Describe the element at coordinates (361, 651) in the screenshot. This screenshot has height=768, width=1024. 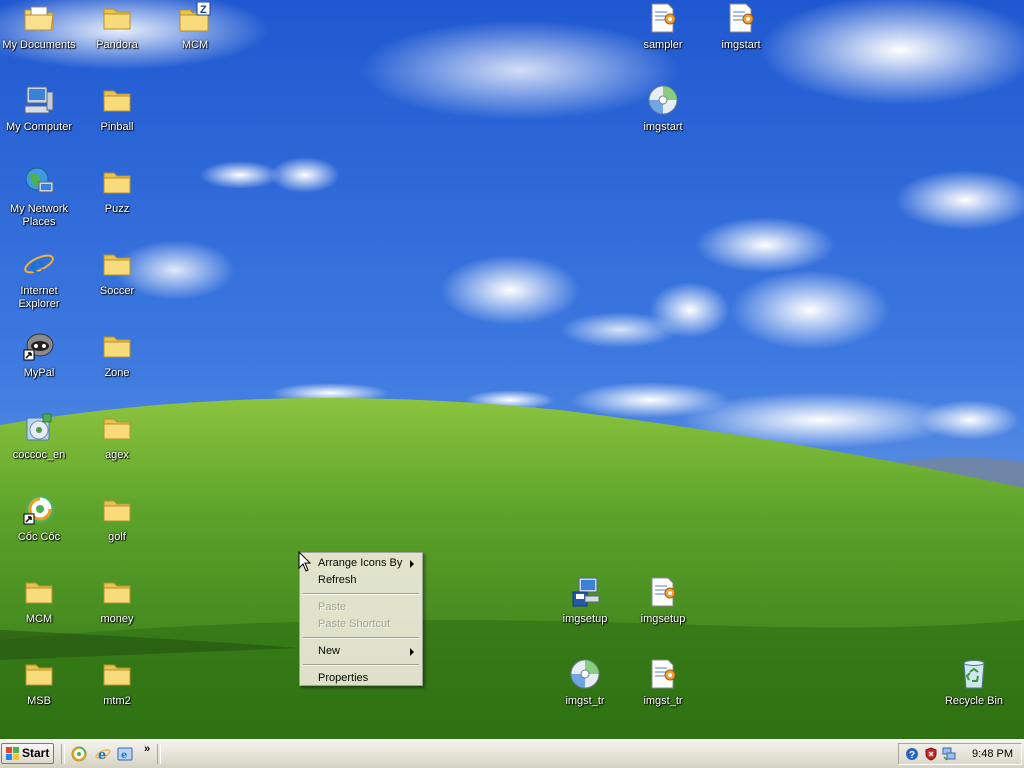
I see `menu-item-new: New` at that location.